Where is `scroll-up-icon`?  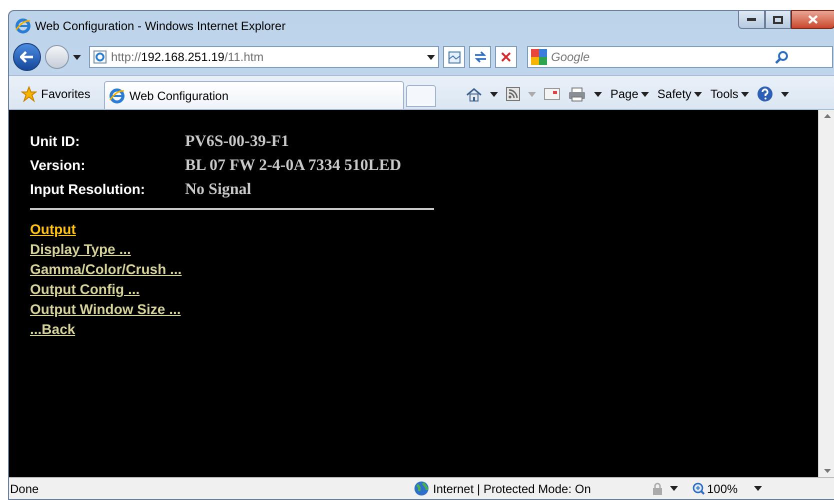 scroll-up-icon is located at coordinates (827, 116).